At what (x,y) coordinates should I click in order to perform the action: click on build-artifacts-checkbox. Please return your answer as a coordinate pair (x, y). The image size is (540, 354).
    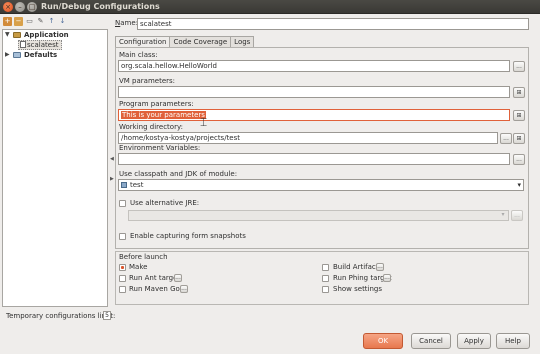
    Looking at the image, I should click on (325, 267).